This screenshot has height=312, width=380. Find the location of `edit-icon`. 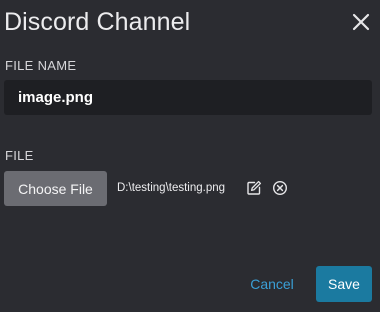

edit-icon is located at coordinates (254, 188).